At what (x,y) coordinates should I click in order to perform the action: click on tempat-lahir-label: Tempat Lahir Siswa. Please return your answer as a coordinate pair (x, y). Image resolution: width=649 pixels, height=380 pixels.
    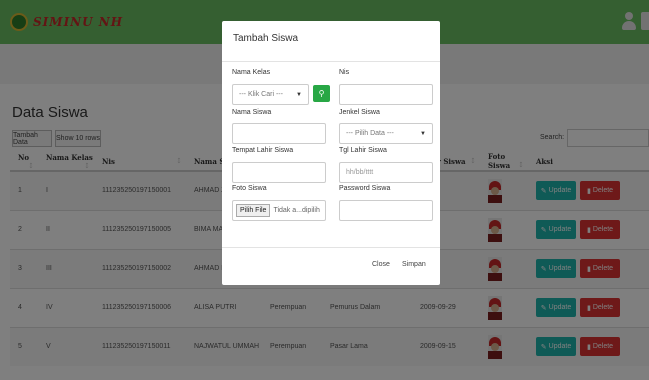
    Looking at the image, I should click on (263, 150).